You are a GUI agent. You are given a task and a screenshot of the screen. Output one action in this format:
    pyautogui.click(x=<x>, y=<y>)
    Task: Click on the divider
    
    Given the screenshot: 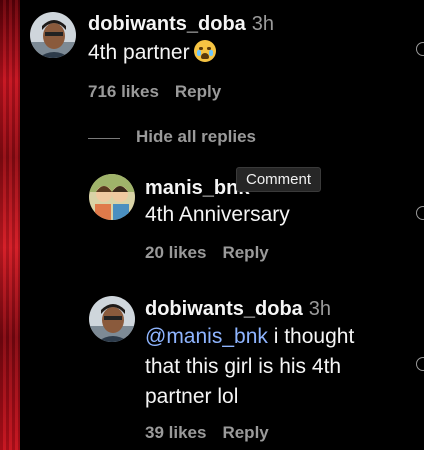 What is the action you would take?
    pyautogui.click(x=104, y=138)
    